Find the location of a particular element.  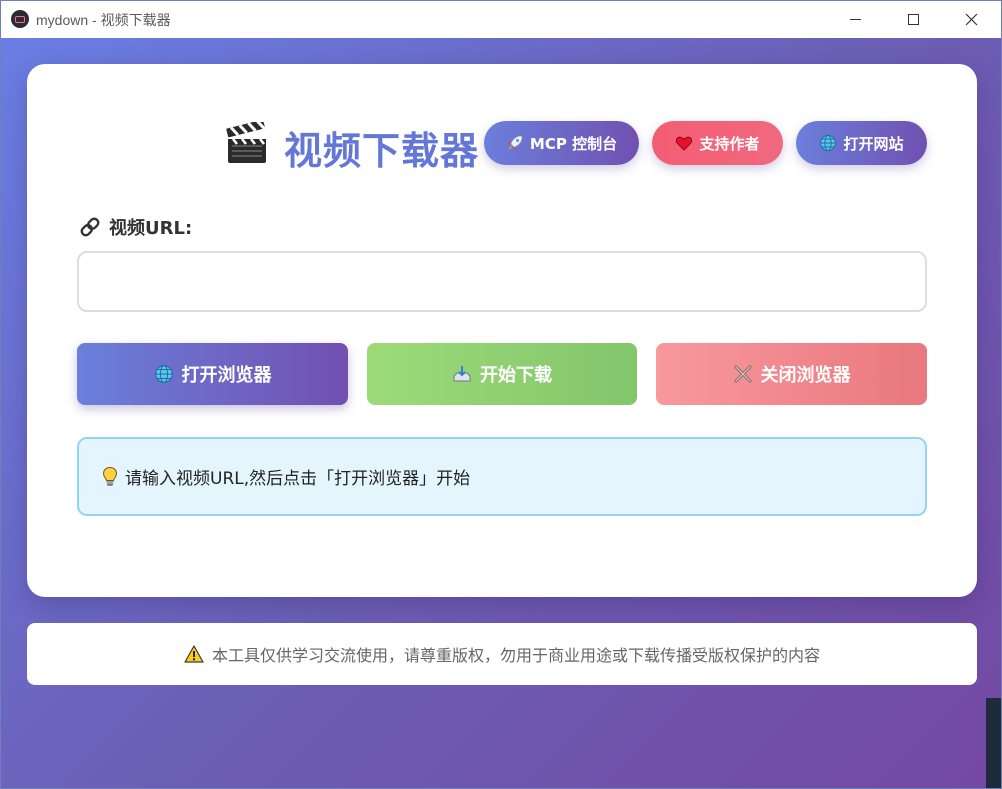

disclaimer-footer: 本工具仅供学习交流使用，请尊重版权，勿用于商业用途或下载传播受版权保护的内容 is located at coordinates (502, 654).